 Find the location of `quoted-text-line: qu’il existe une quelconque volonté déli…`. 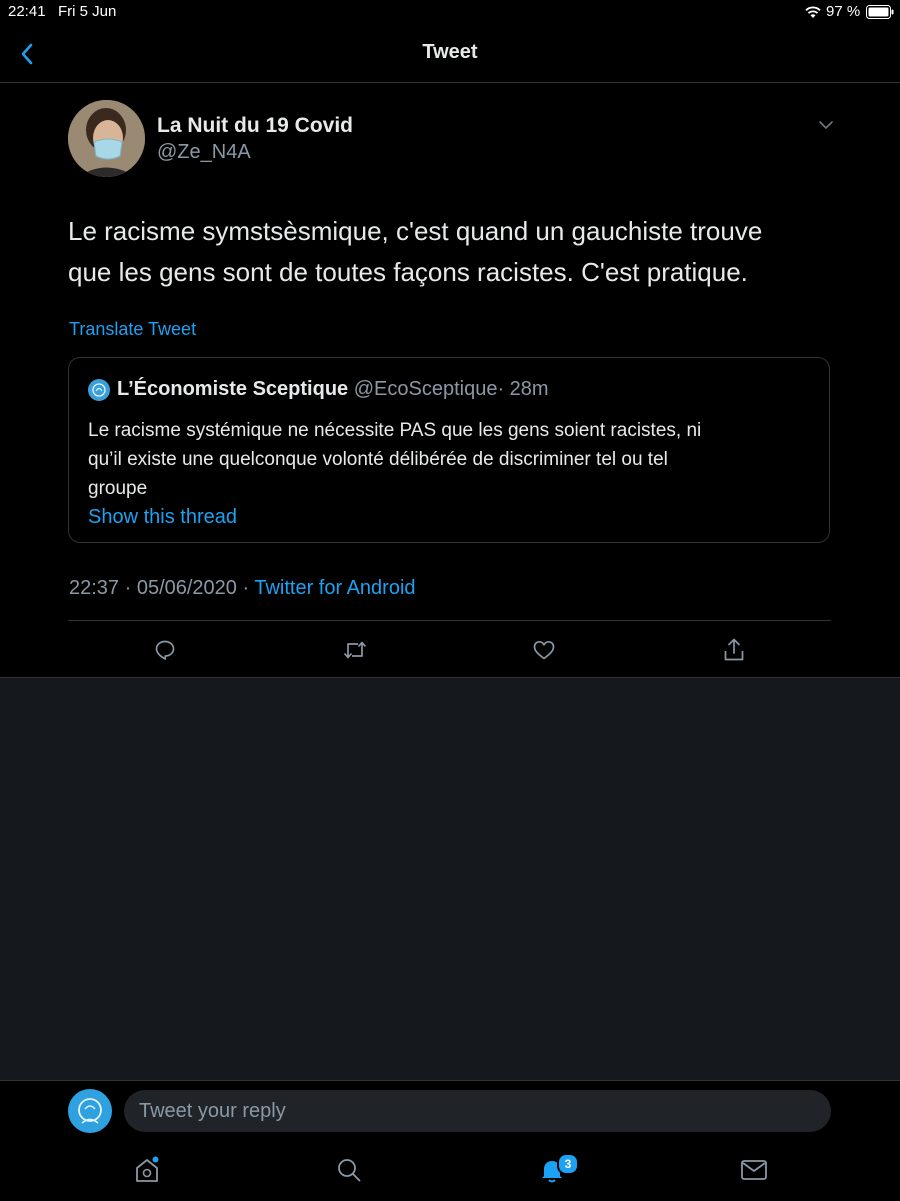

quoted-text-line: qu’il existe une quelconque volonté déli… is located at coordinates (378, 459).